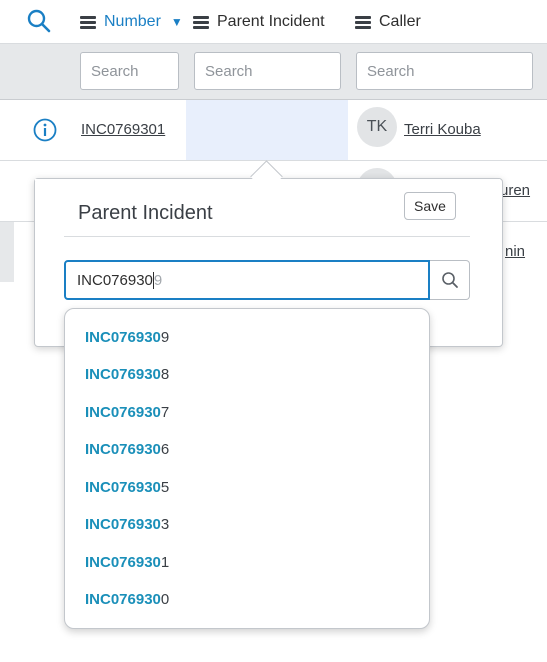 This screenshot has width=547, height=662. Describe the element at coordinates (127, 487) in the screenshot. I see `list-item: INC0769305` at that location.